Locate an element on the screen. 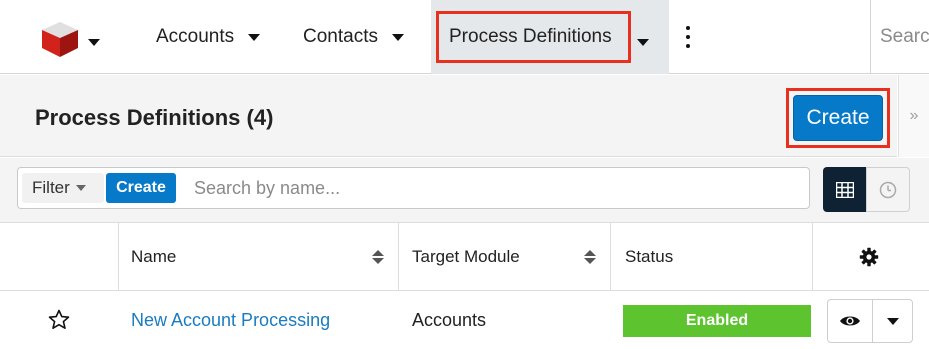  column-header-status: Status is located at coordinates (649, 257).